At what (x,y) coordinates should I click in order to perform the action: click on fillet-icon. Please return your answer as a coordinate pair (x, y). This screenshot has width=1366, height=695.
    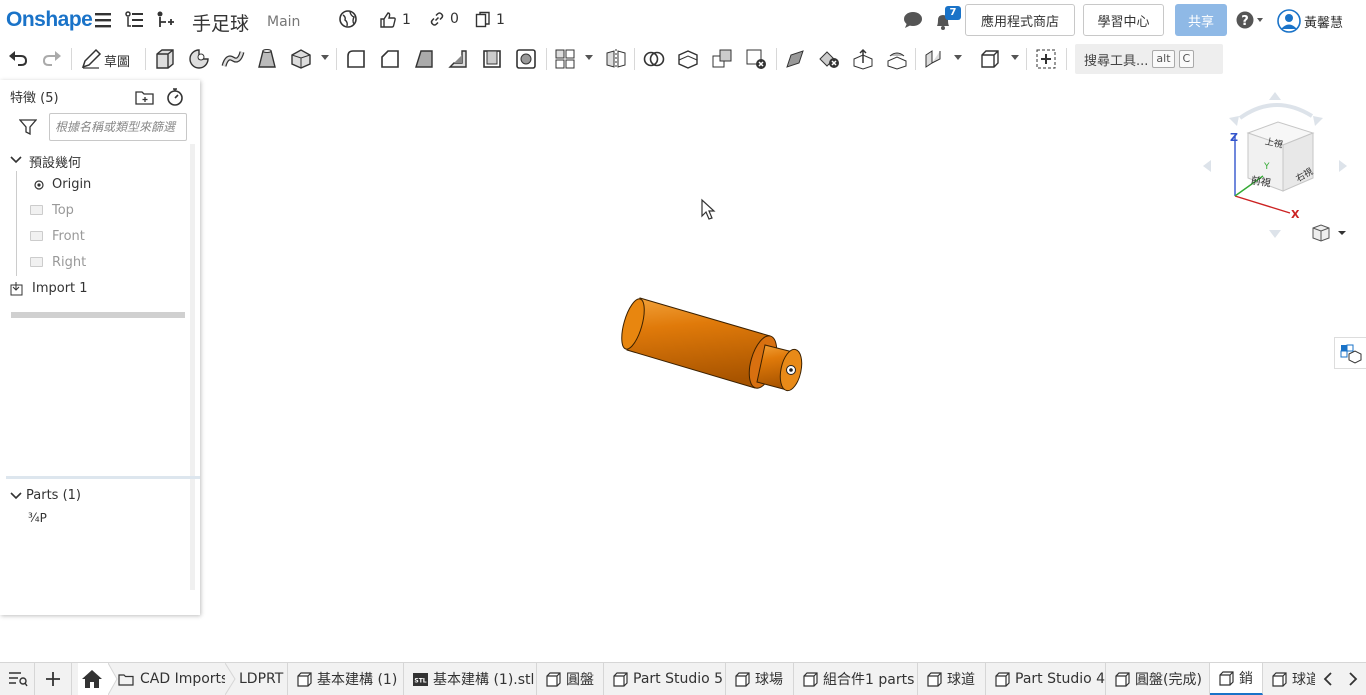
    Looking at the image, I should click on (356, 59).